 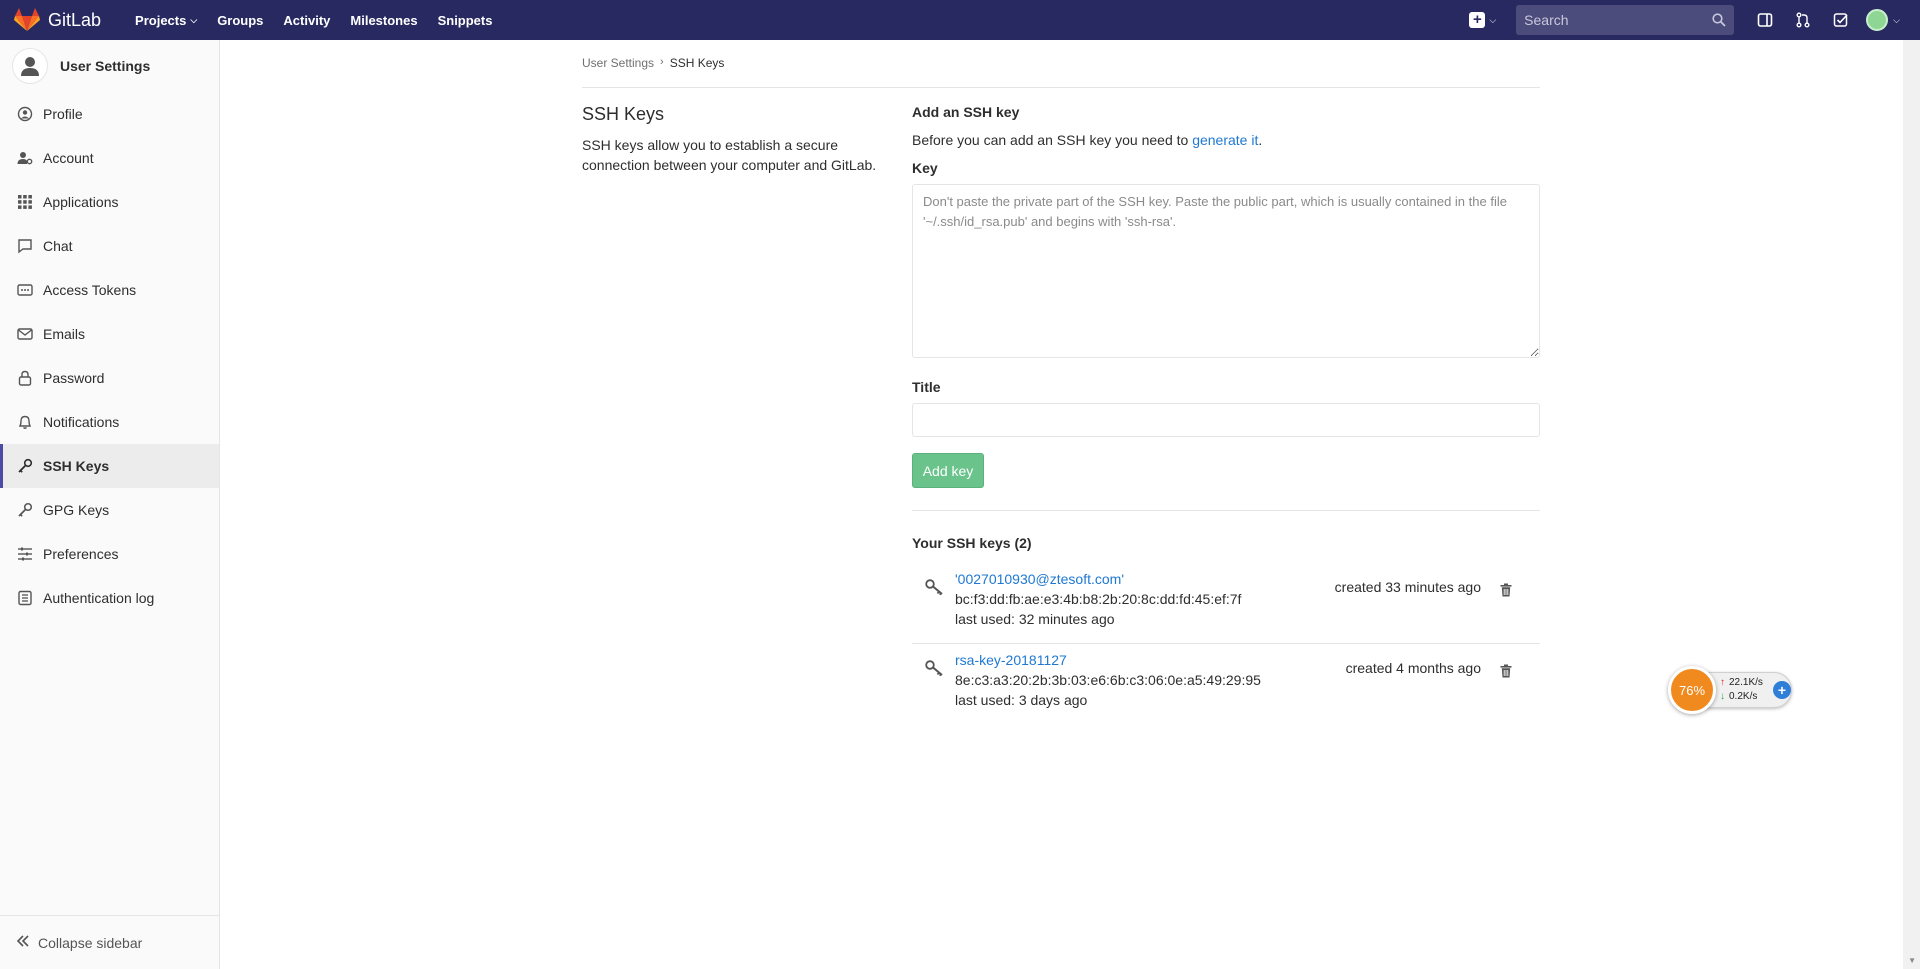 I want to click on sidebar-item-password: Password, so click(x=109, y=378).